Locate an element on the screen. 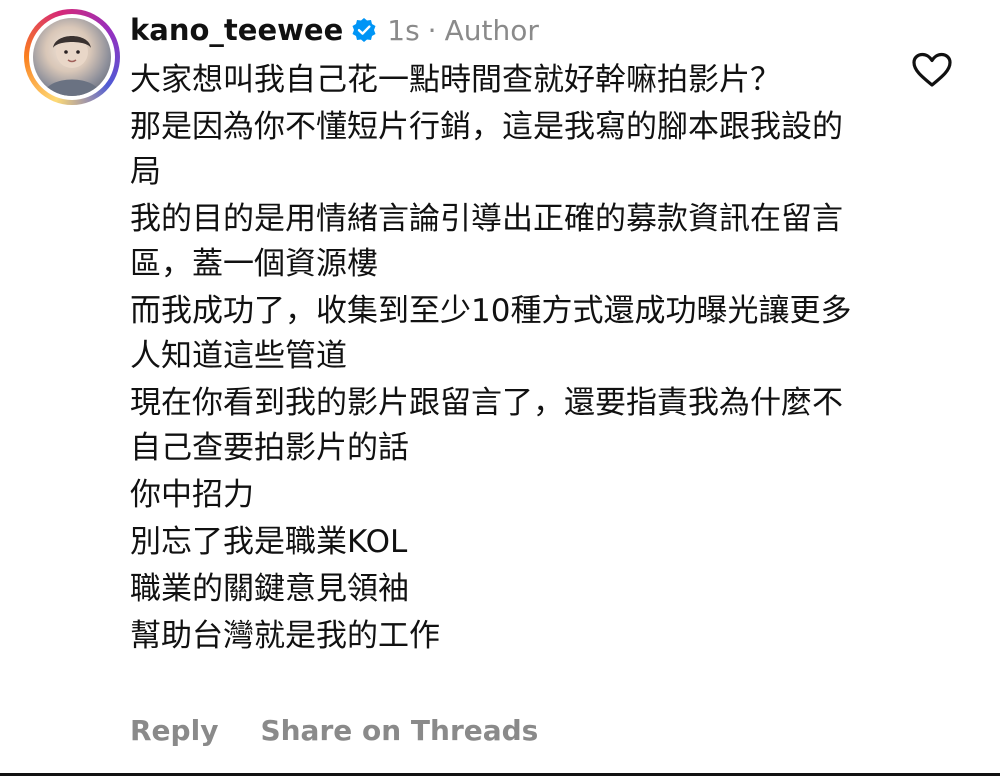 This screenshot has height=781, width=1000. comment-paragraph: 而我成功了，收集到至少10種方式還成功曝光讓更多人知道這些管道 is located at coordinates (491, 333).